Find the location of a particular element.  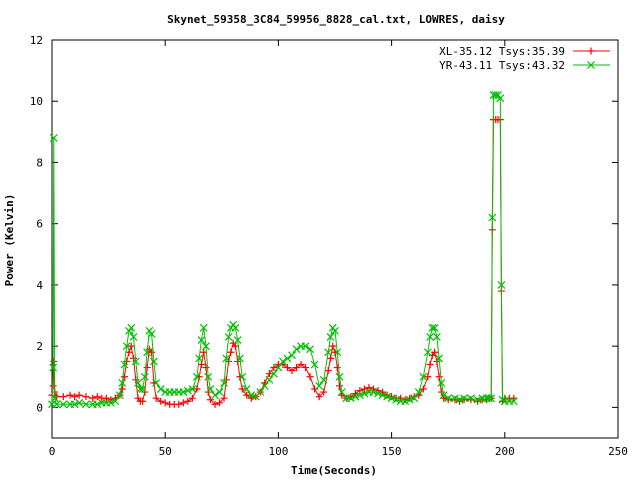

y-tick-label: 4 is located at coordinates (39, 285).